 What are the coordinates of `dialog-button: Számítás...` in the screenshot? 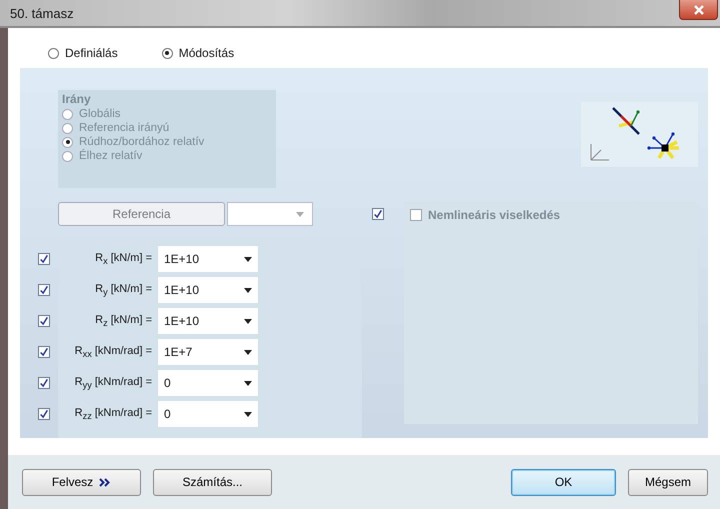 It's located at (212, 482).